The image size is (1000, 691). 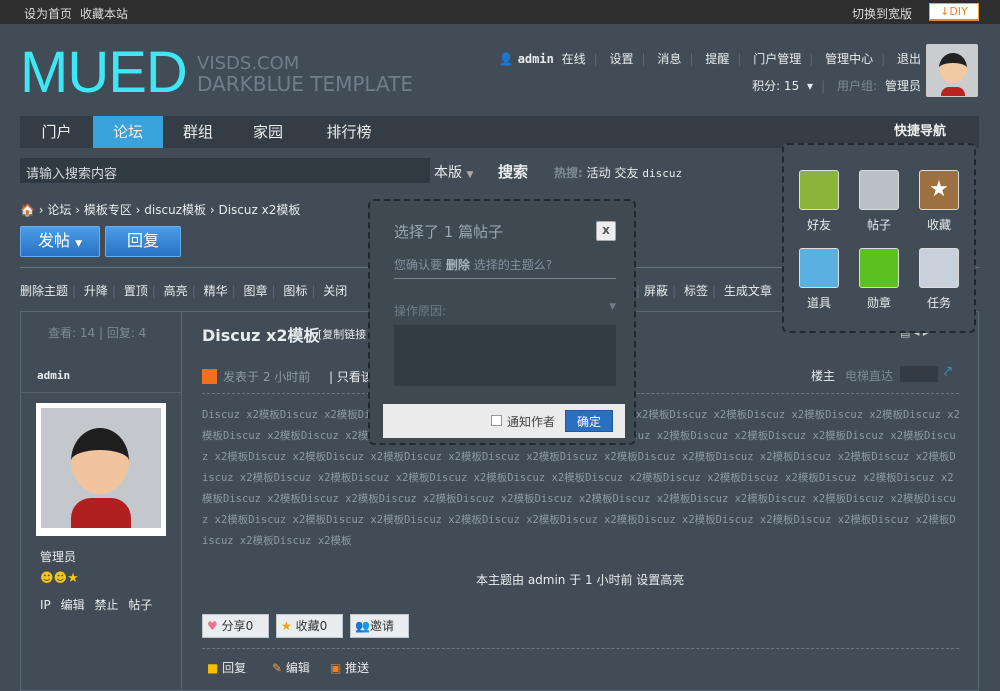 I want to click on author-name: admin, so click(x=53, y=375).